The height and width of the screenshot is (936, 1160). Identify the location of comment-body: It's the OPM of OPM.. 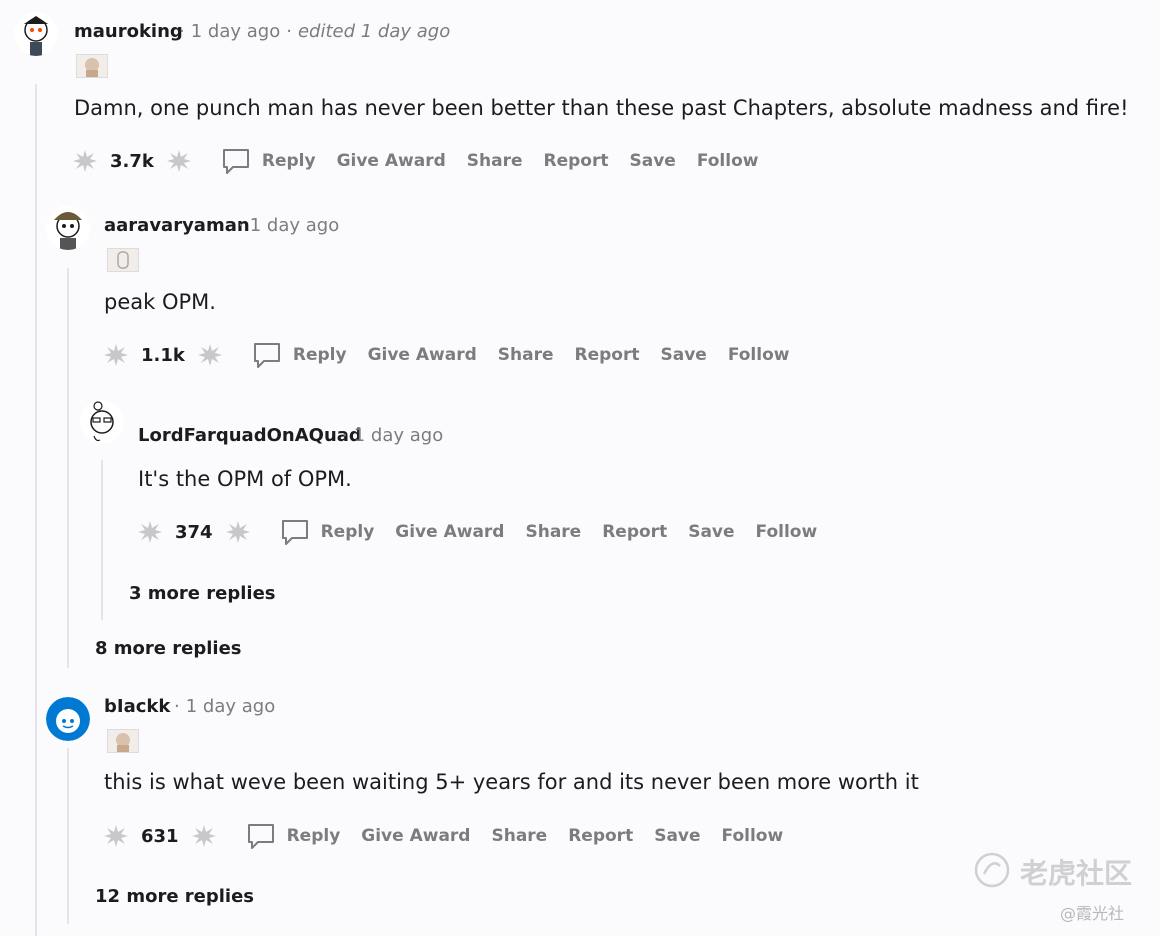
(245, 479).